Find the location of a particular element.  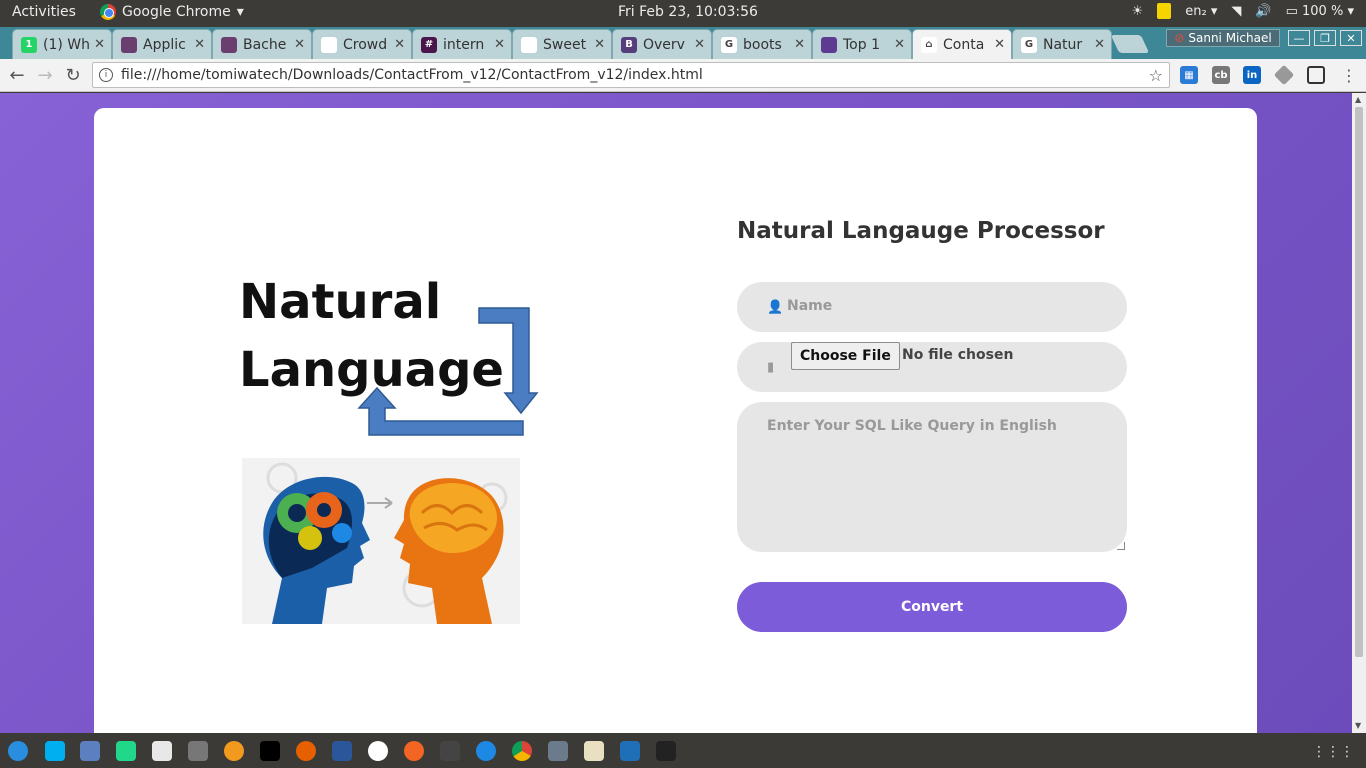

tab-title: Top 1 is located at coordinates (861, 44).